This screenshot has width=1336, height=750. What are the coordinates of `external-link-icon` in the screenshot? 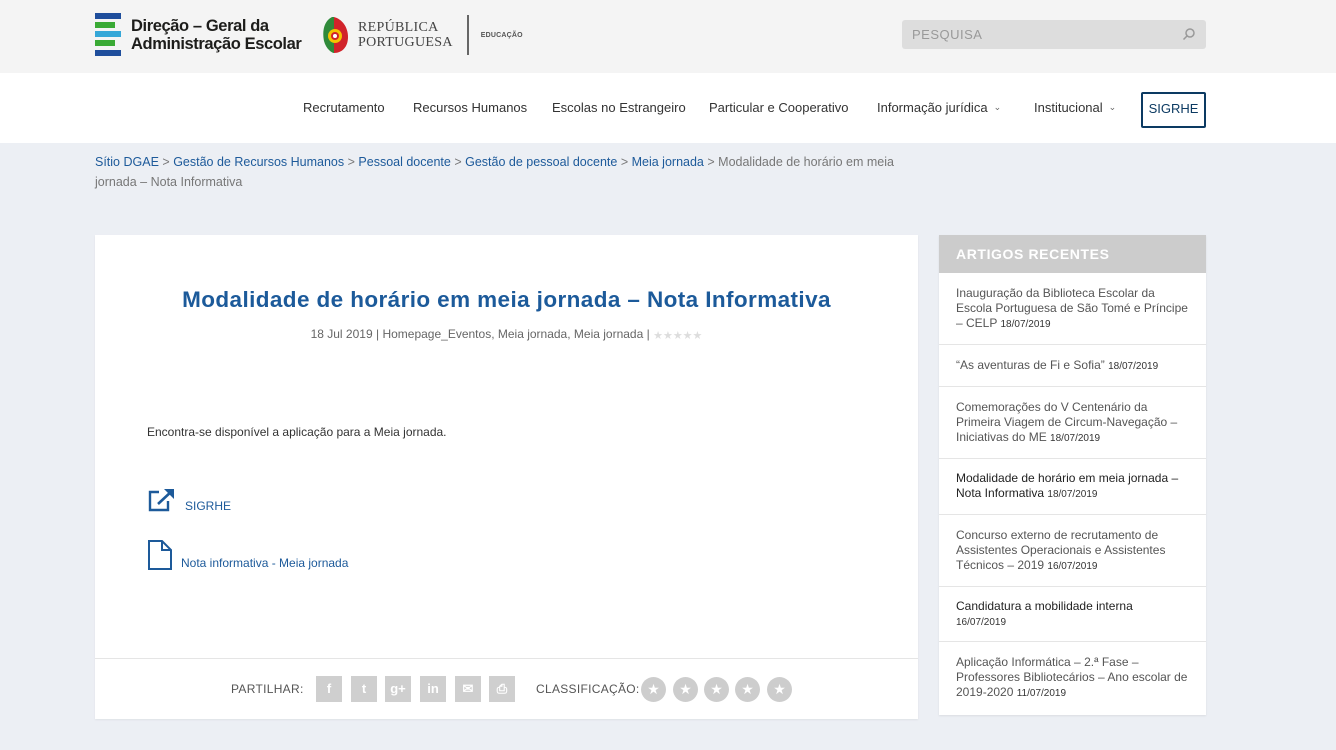 It's located at (161, 500).